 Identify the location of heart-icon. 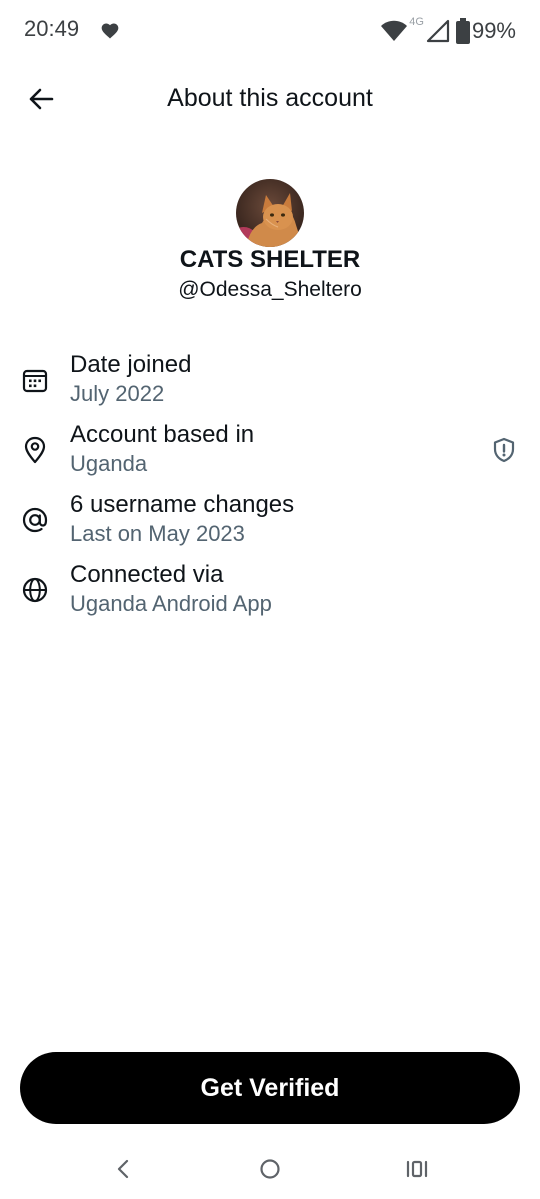
(110, 31).